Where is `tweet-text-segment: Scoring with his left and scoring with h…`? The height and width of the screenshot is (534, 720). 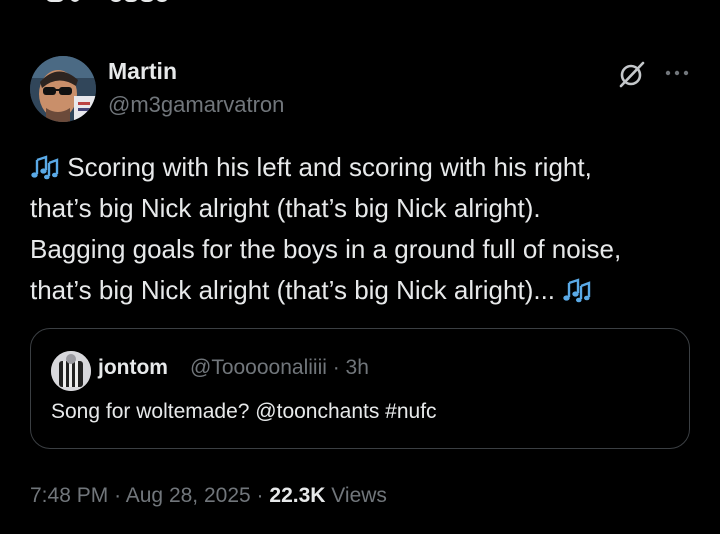
tweet-text-segment: Scoring with his left and scoring with h… is located at coordinates (329, 167).